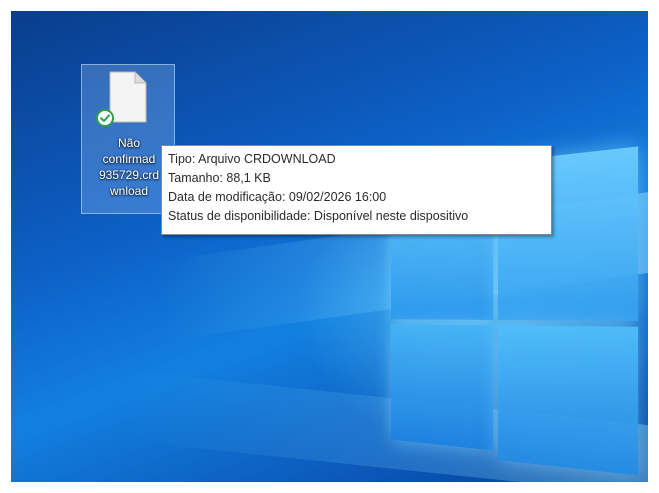 The height and width of the screenshot is (493, 659). What do you see at coordinates (219, 178) in the screenshot?
I see `tooltip-size: Tamanho: 88,1 KB` at bounding box center [219, 178].